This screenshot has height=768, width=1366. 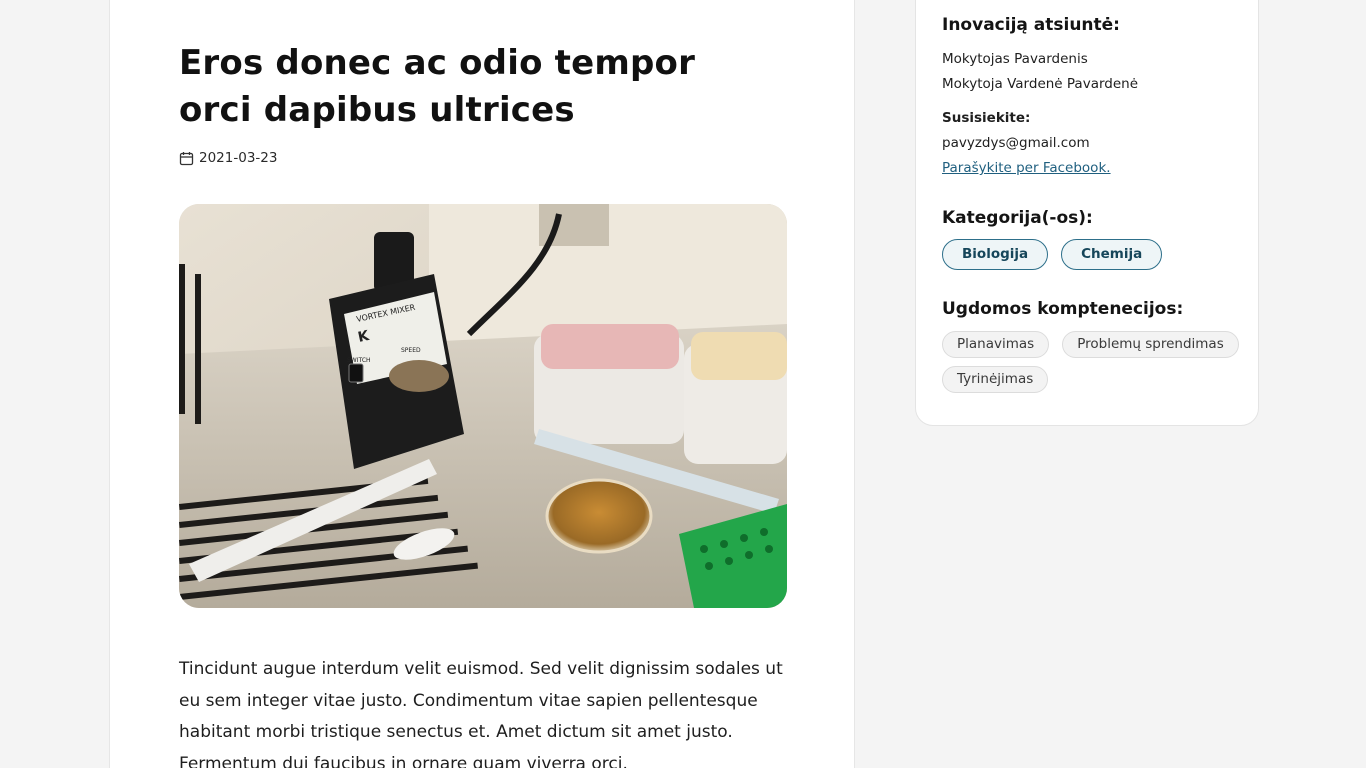 What do you see at coordinates (411, 350) in the screenshot?
I see `mixer-speed-label: SPEED` at bounding box center [411, 350].